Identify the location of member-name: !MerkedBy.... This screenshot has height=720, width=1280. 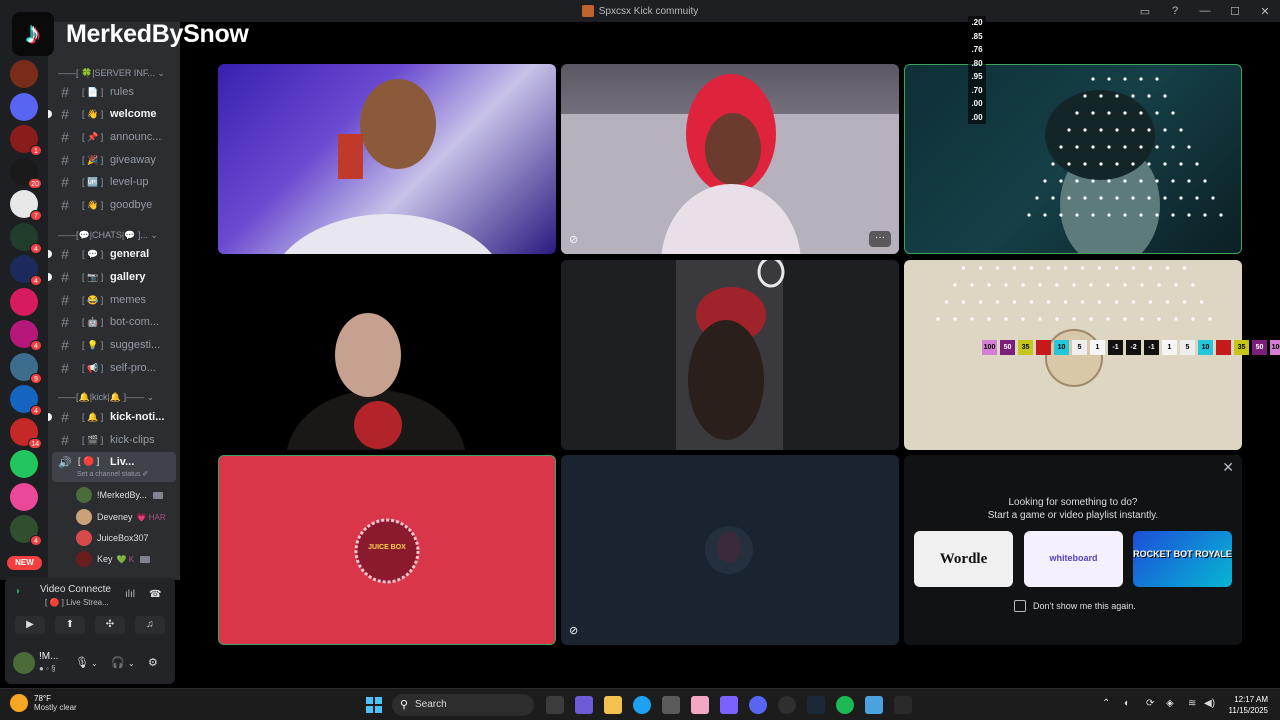
(122, 495).